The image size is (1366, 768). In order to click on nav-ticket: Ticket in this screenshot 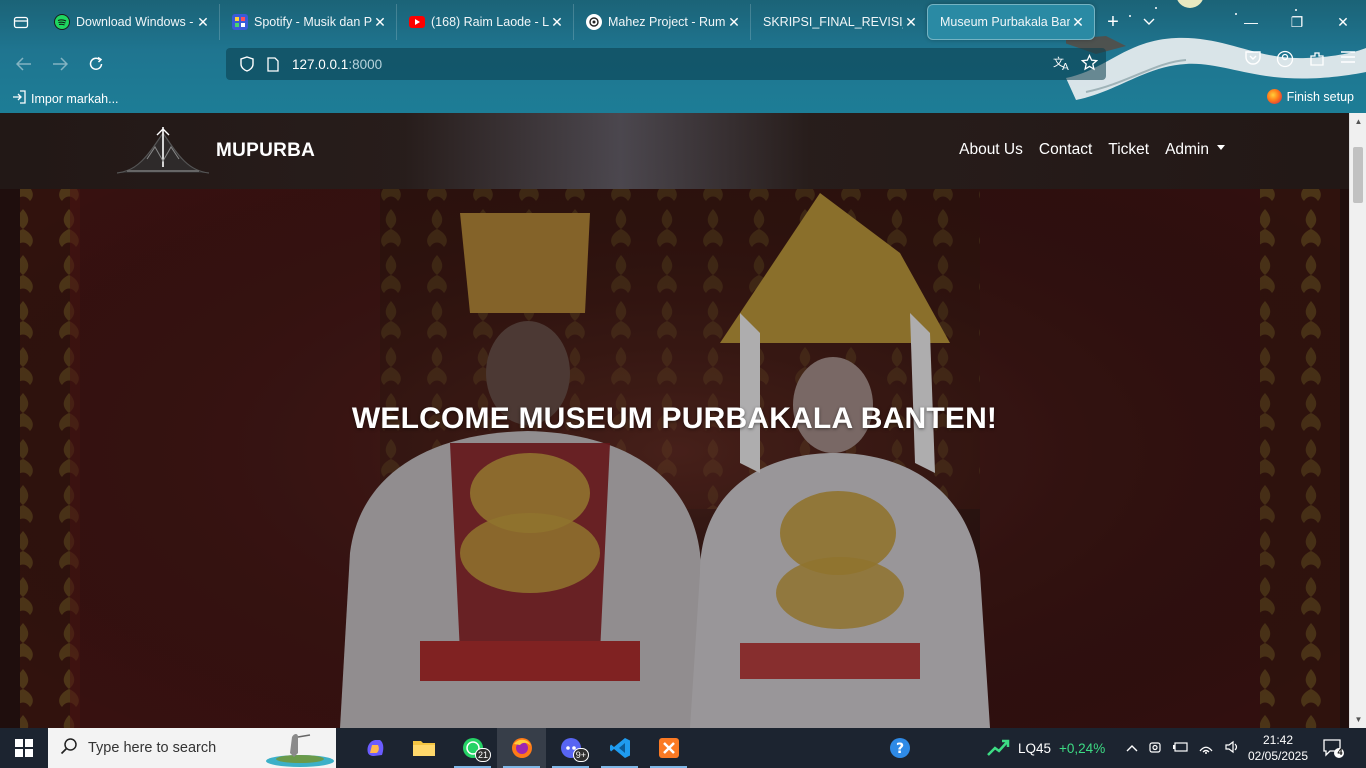, I will do `click(1128, 150)`.